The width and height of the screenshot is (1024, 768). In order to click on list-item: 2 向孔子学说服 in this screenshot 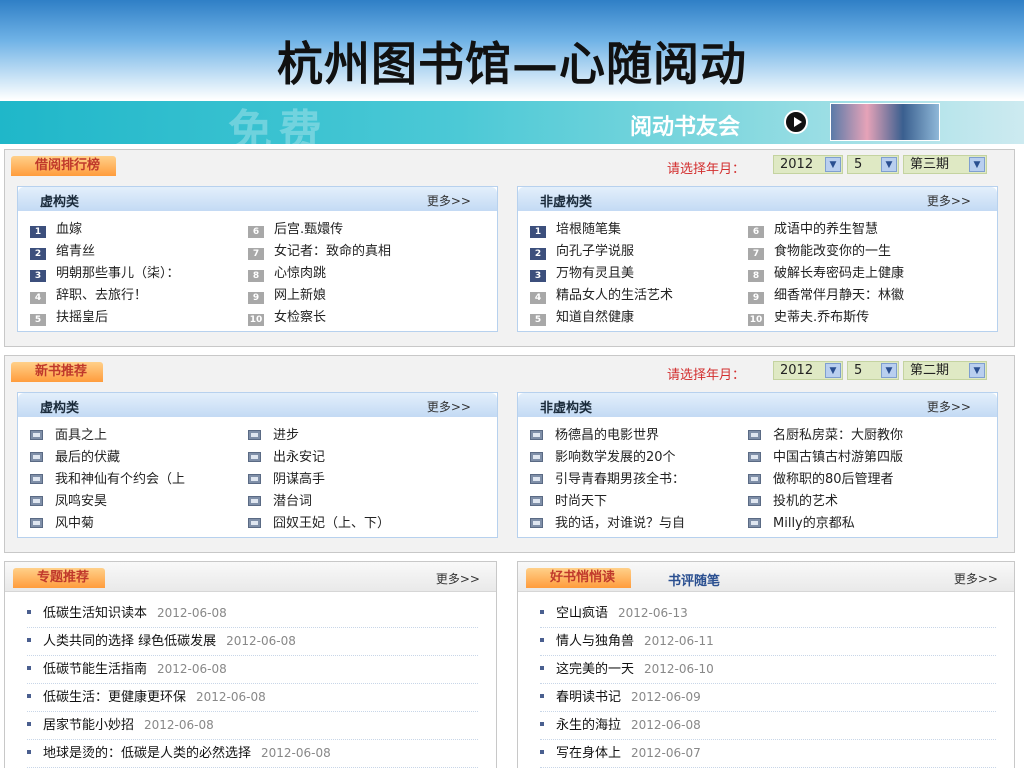, I will do `click(601, 252)`.